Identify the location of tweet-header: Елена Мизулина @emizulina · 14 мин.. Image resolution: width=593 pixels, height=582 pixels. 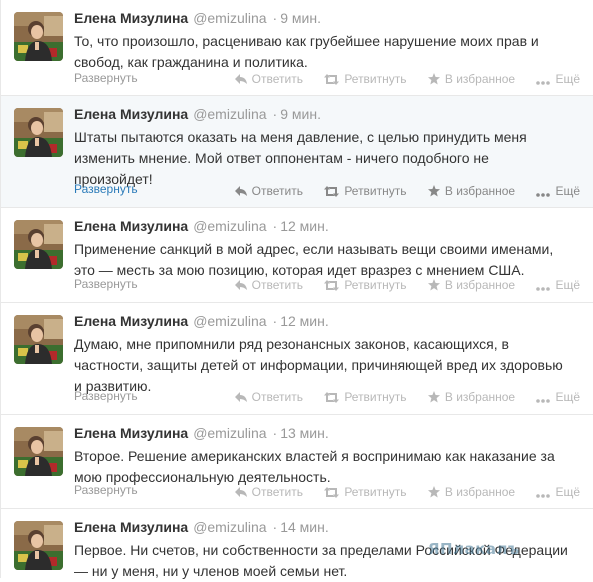
(201, 527).